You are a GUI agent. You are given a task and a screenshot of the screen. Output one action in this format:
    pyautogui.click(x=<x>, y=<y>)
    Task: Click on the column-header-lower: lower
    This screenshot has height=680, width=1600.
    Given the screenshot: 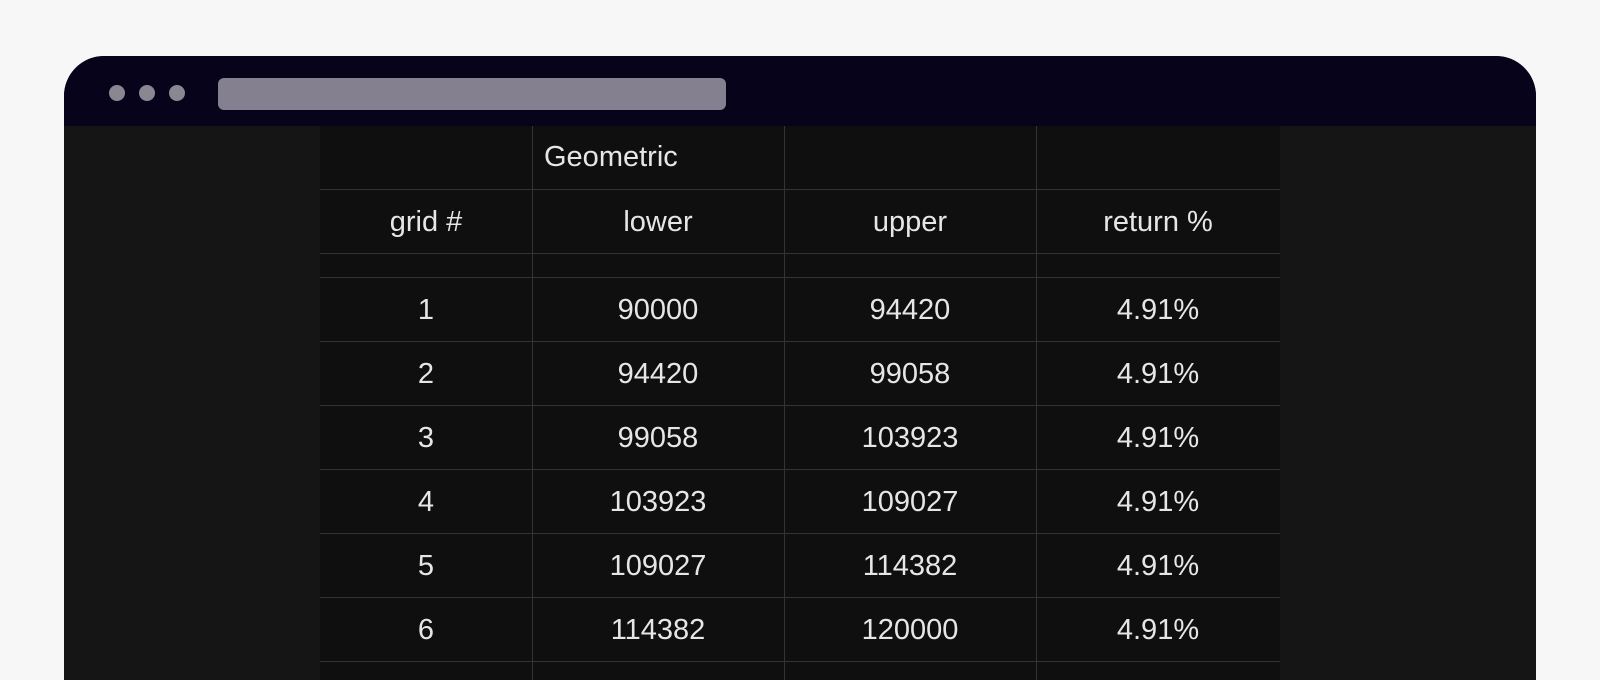 What is the action you would take?
    pyautogui.click(x=658, y=222)
    